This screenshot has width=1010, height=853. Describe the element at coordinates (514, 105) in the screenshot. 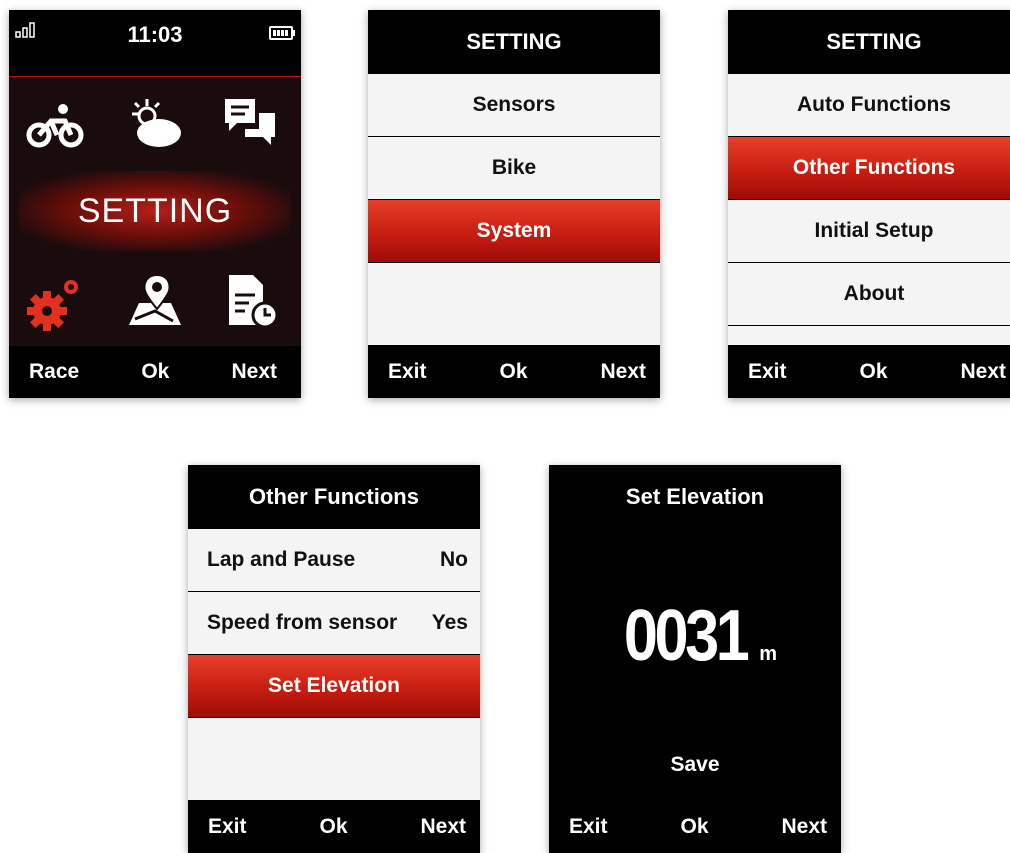

I see `menu-item-sensors: Sensors` at that location.